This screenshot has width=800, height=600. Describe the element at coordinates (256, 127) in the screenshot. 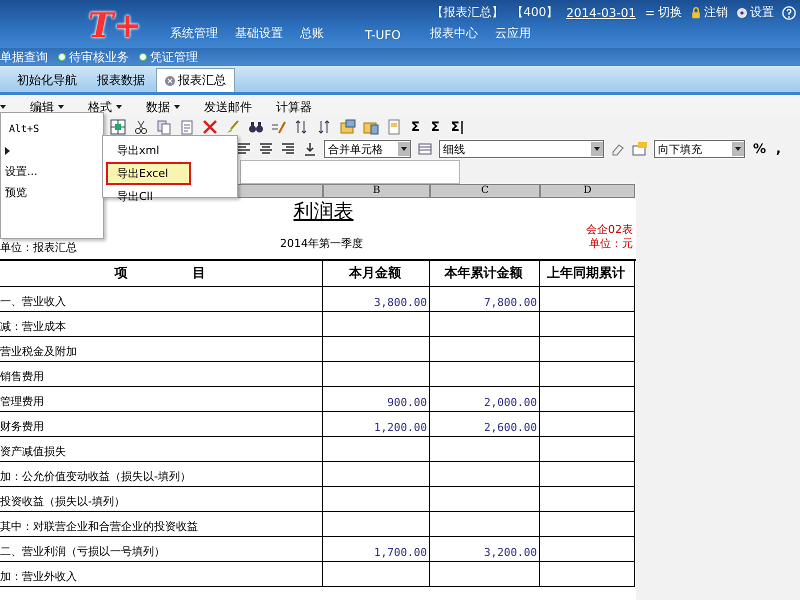

I see `binoculars-icon` at that location.